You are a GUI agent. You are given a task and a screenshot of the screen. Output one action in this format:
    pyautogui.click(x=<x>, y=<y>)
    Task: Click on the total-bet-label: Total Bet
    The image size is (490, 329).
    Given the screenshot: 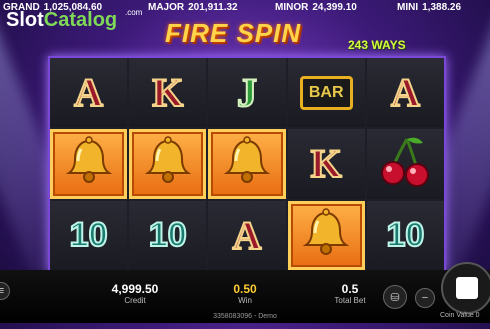 What is the action you would take?
    pyautogui.click(x=350, y=300)
    